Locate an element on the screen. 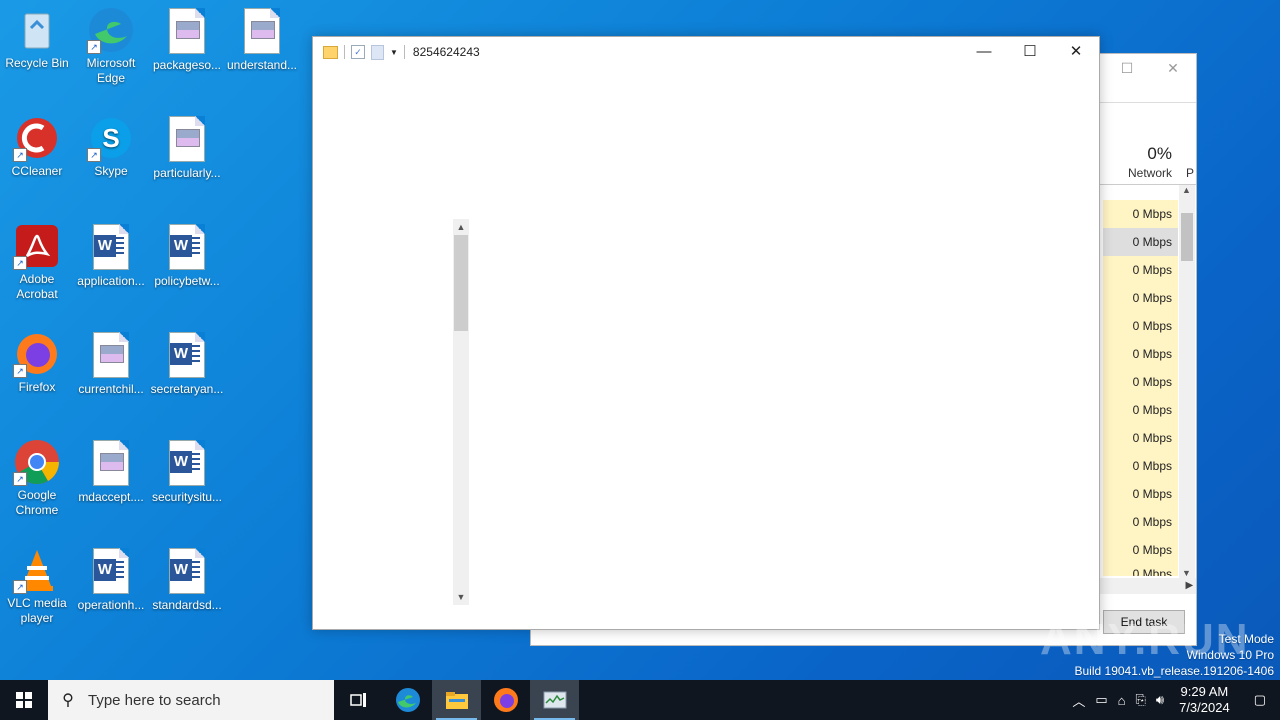 The image size is (1280, 720). navigation-pane-scrollbar: ▲ ▼ is located at coordinates (461, 412).